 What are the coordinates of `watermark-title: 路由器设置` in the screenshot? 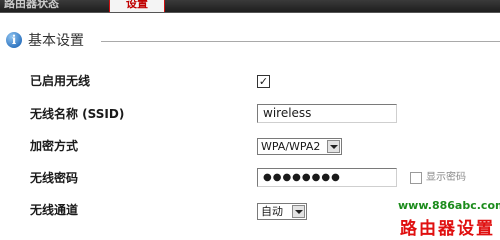 It's located at (447, 229).